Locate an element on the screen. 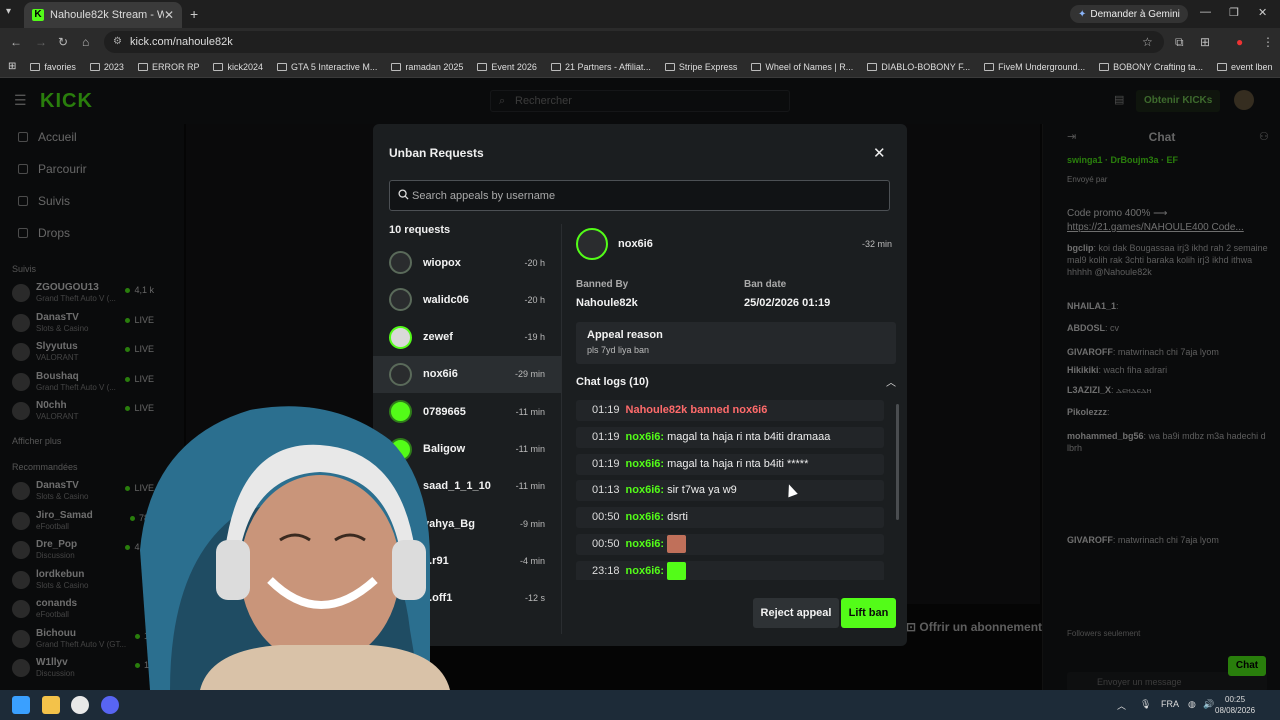  lift-ban-button: Lift ban is located at coordinates (868, 613).